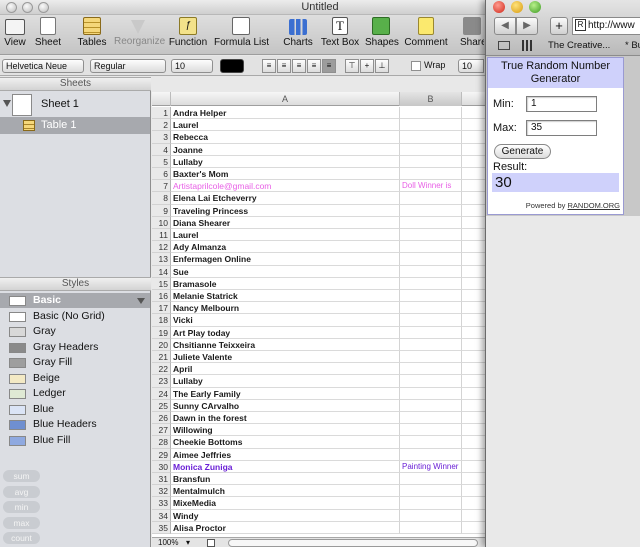 Image resolution: width=640 pixels, height=547 pixels. Describe the element at coordinates (527, 26) in the screenshot. I see `forward-button: ▶` at that location.